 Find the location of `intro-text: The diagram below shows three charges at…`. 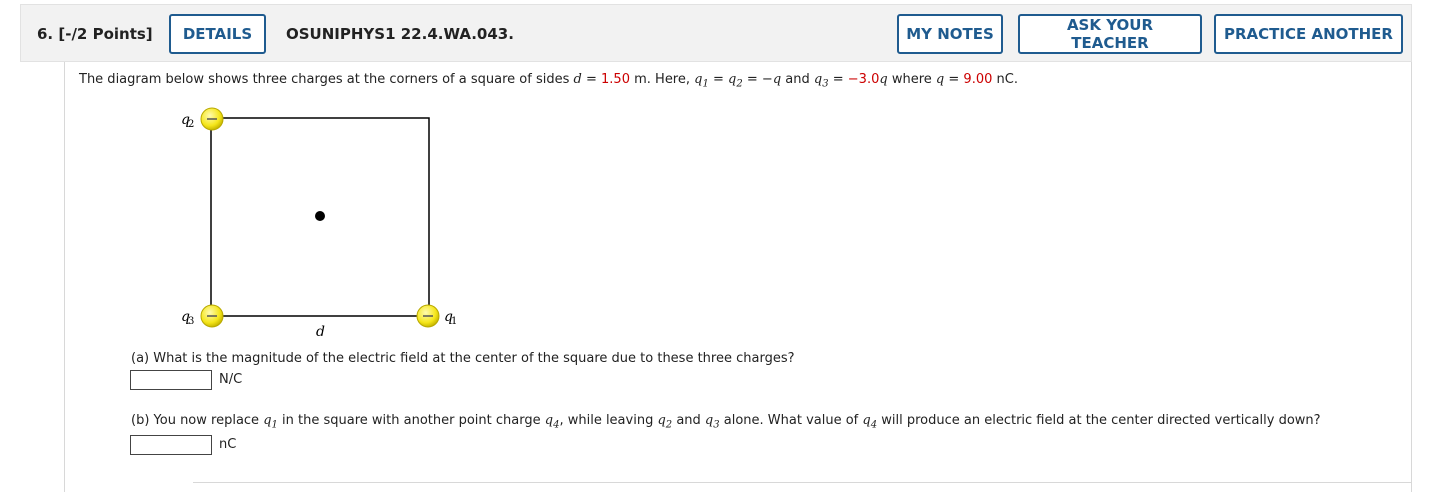

intro-text: The diagram below shows three charges at… is located at coordinates (324, 79).